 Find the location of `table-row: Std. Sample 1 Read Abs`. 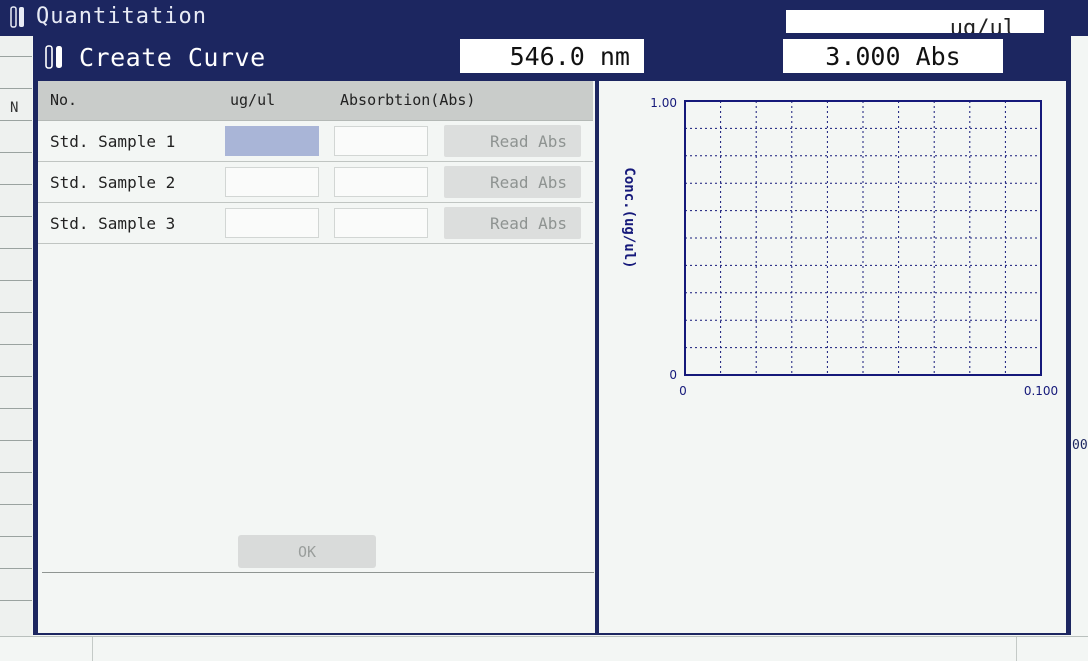

table-row: Std. Sample 1 Read Abs is located at coordinates (315, 141).